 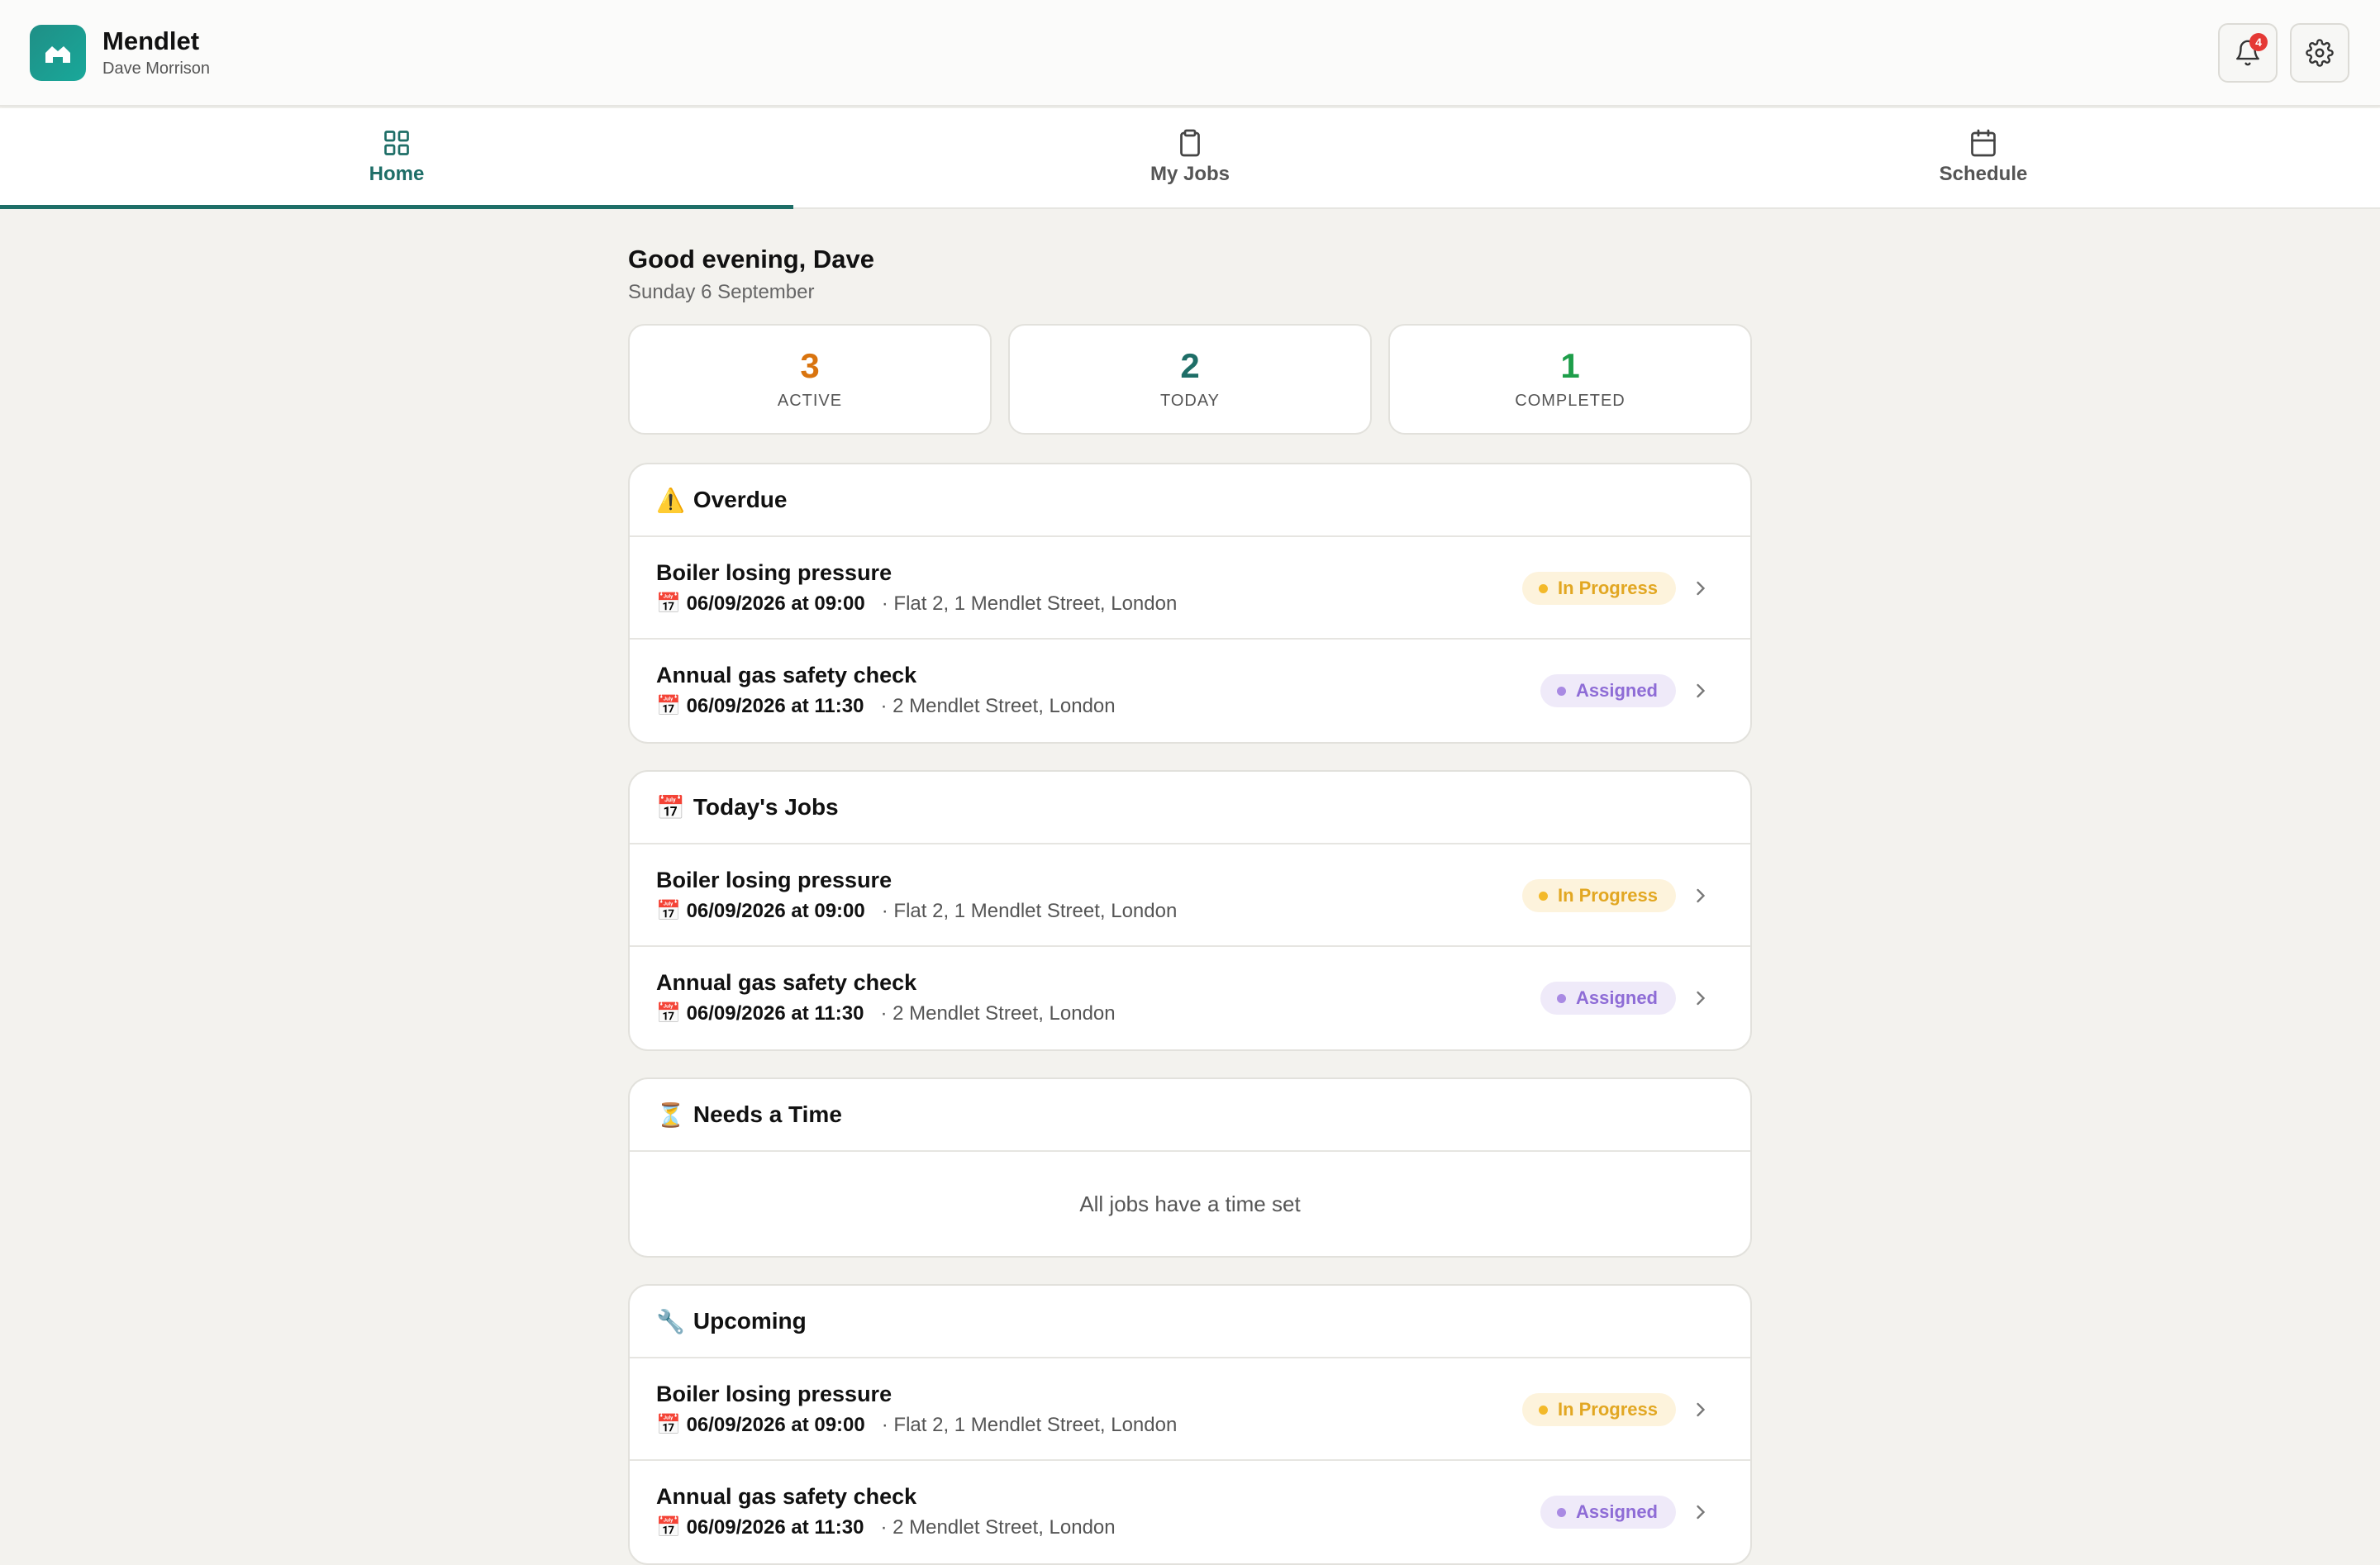 I want to click on notification-count-badge: 4, so click(x=2258, y=42).